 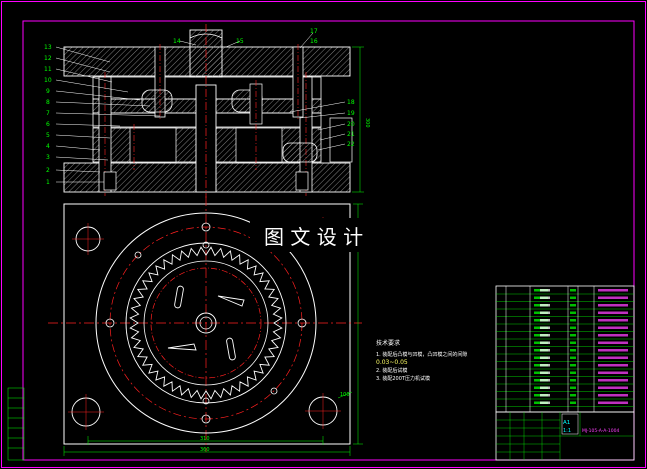 I want to click on parts-list, so click(x=565, y=349).